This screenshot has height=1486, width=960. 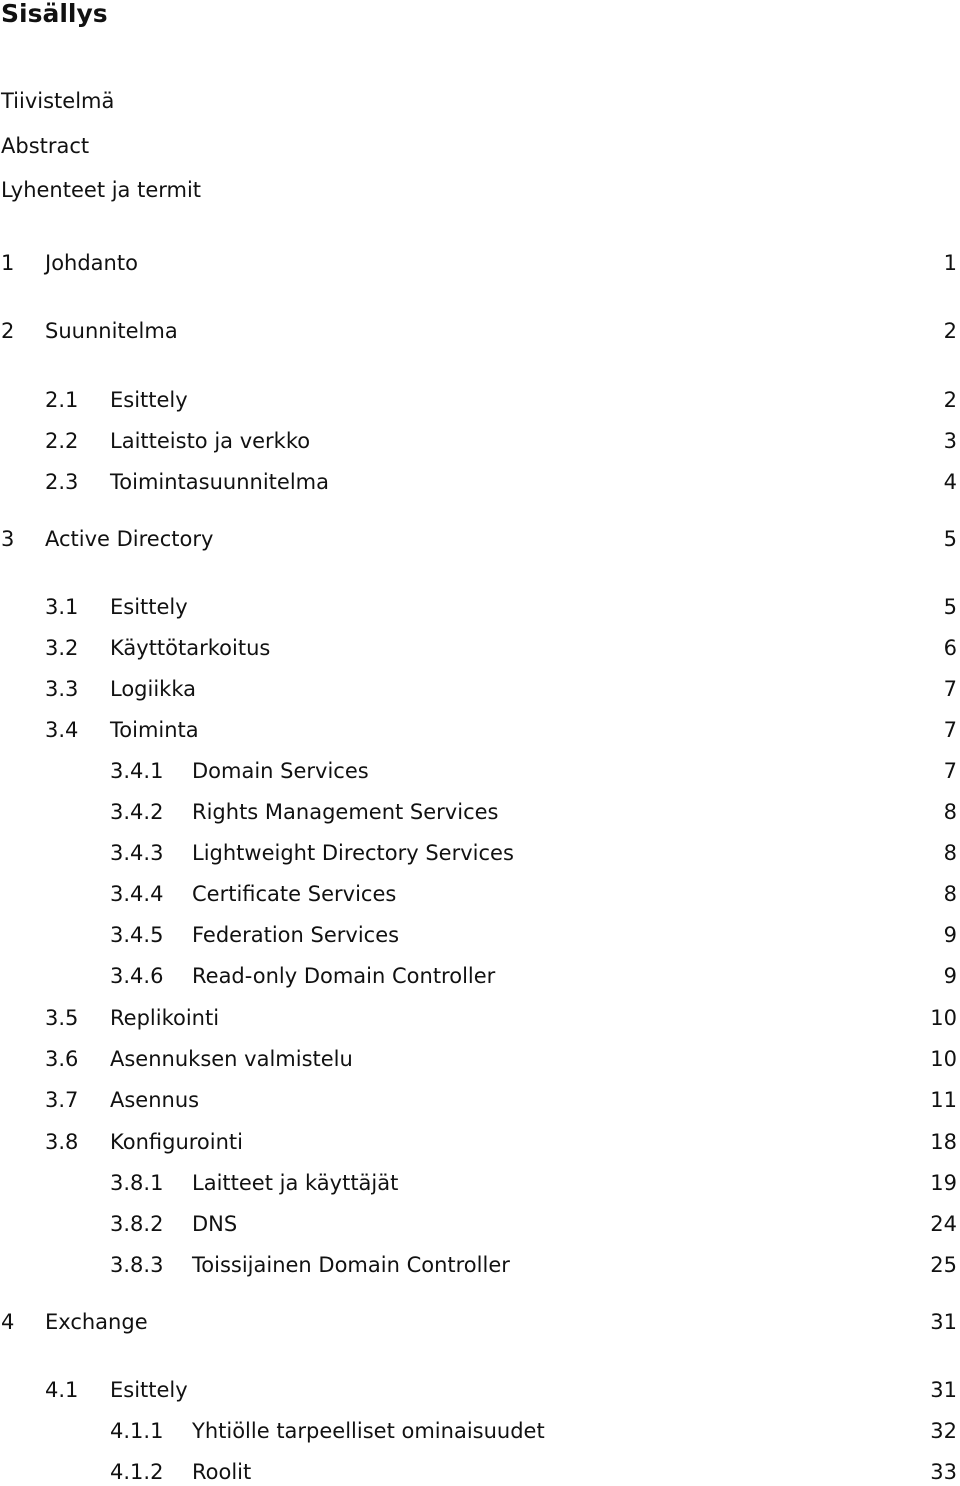 What do you see at coordinates (54, 14) in the screenshot?
I see `page-title: Sisällys` at bounding box center [54, 14].